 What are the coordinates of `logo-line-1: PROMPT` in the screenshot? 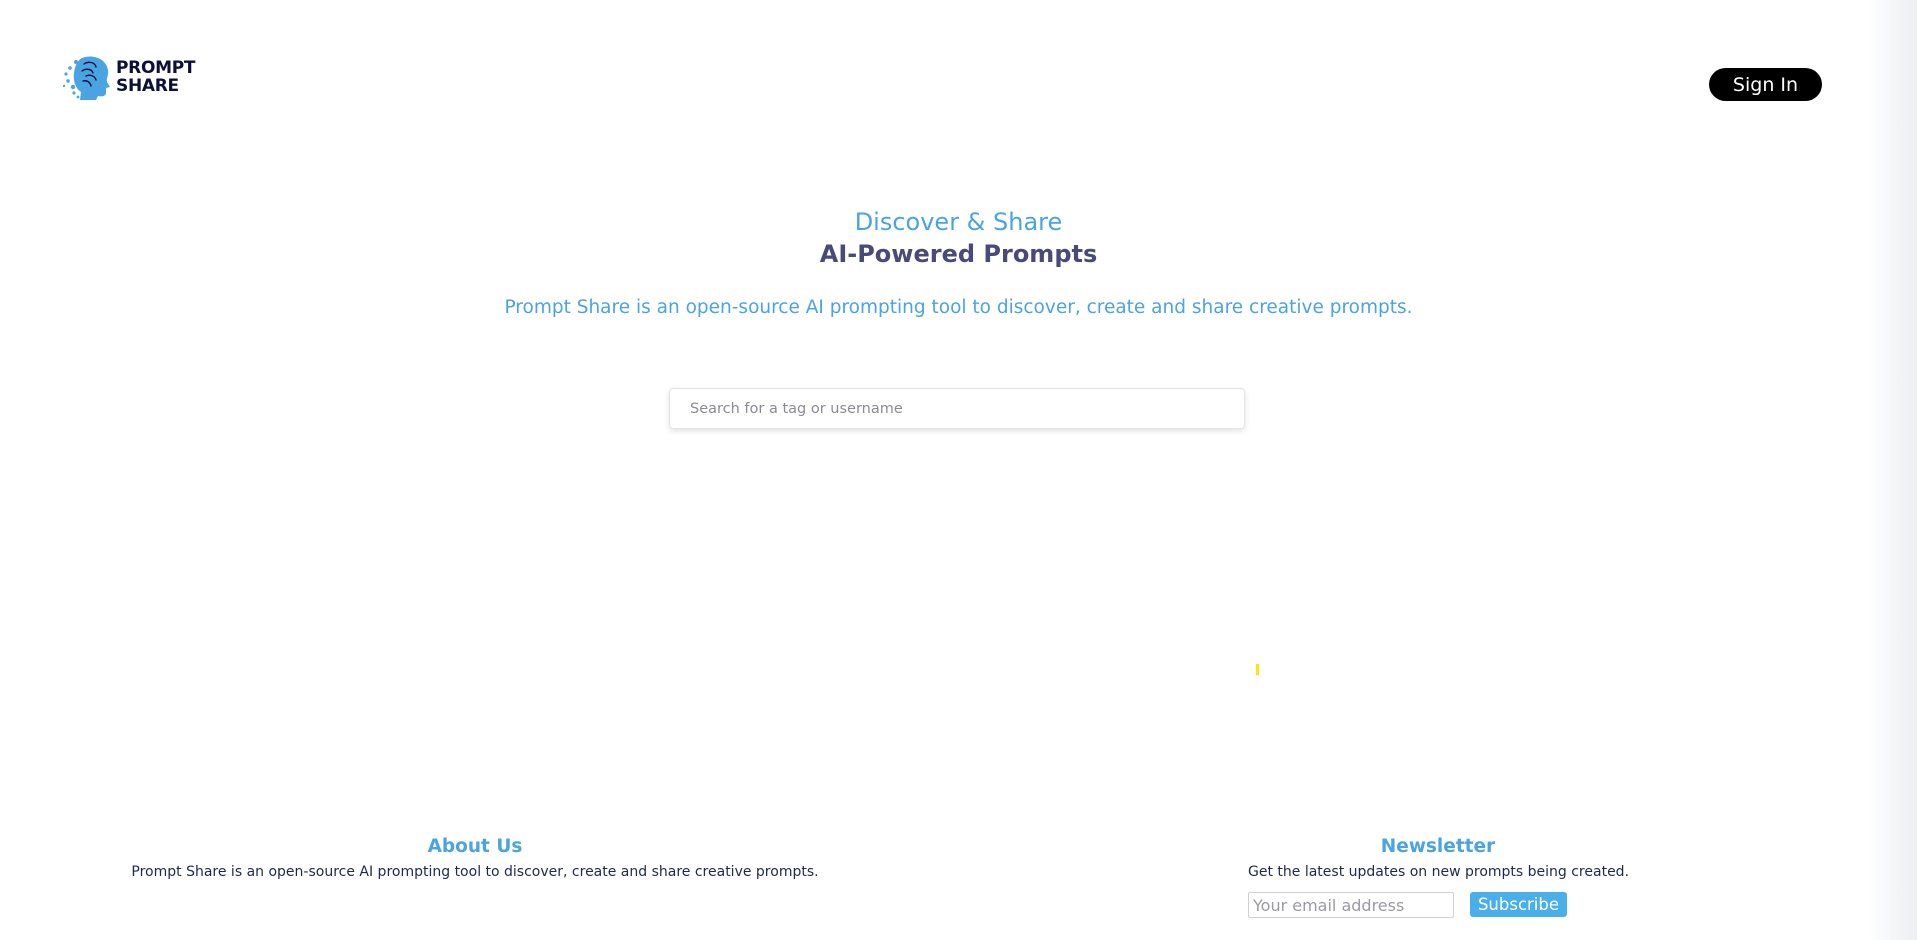 It's located at (156, 68).